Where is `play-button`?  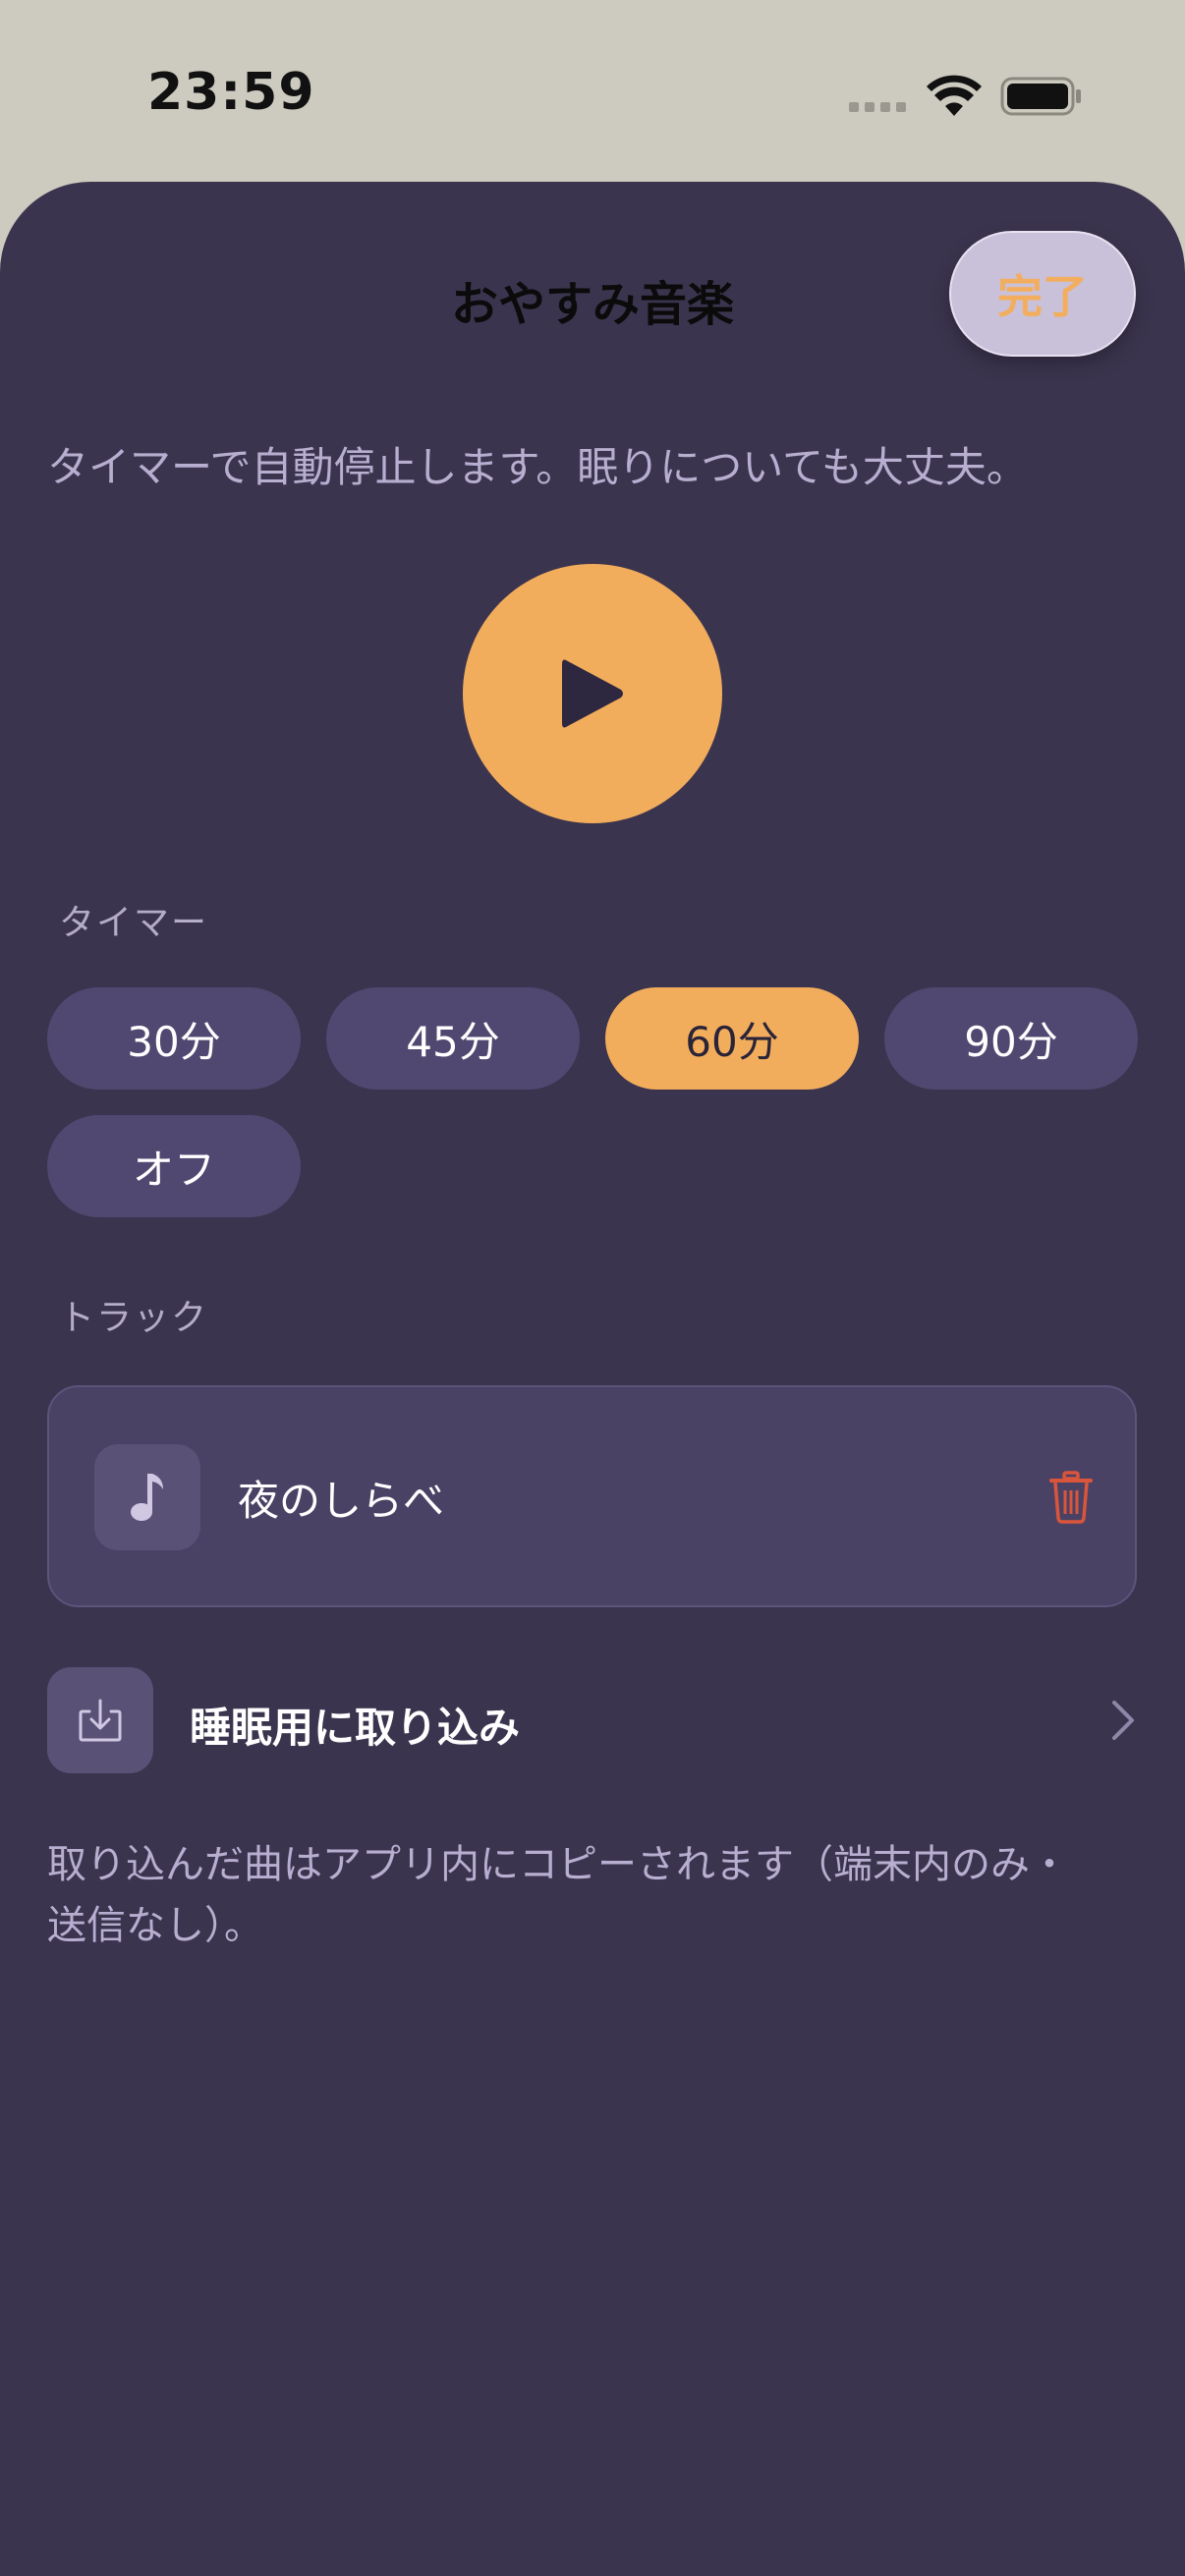
play-button is located at coordinates (592, 693).